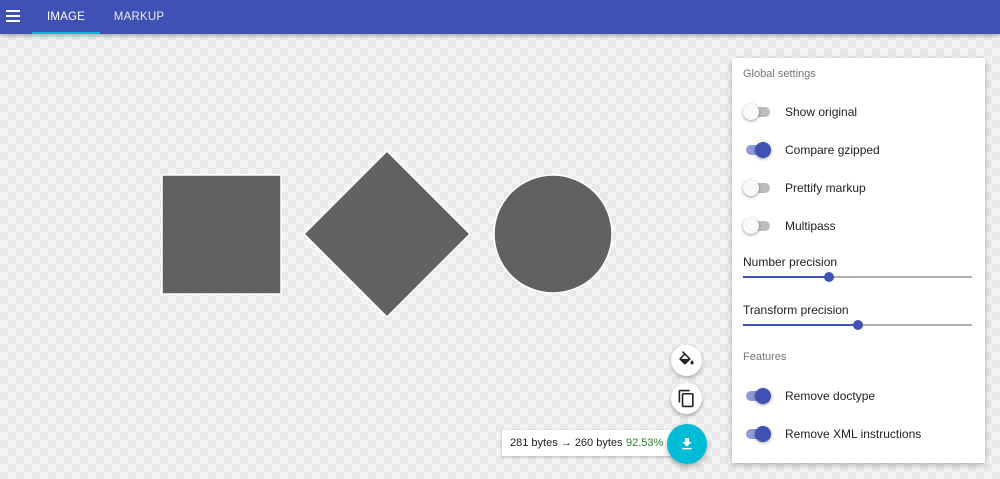 Image resolution: width=1000 pixels, height=479 pixels. Describe the element at coordinates (500, 17) in the screenshot. I see `app-toolbar: IMAGE MARKUP` at that location.